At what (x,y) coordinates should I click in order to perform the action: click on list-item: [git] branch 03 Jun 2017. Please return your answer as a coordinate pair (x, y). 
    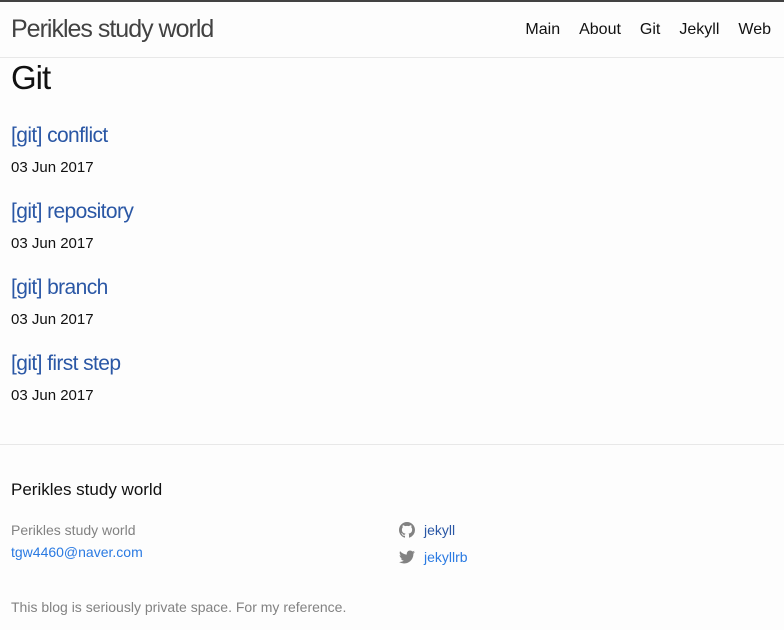
    Looking at the image, I should click on (72, 311).